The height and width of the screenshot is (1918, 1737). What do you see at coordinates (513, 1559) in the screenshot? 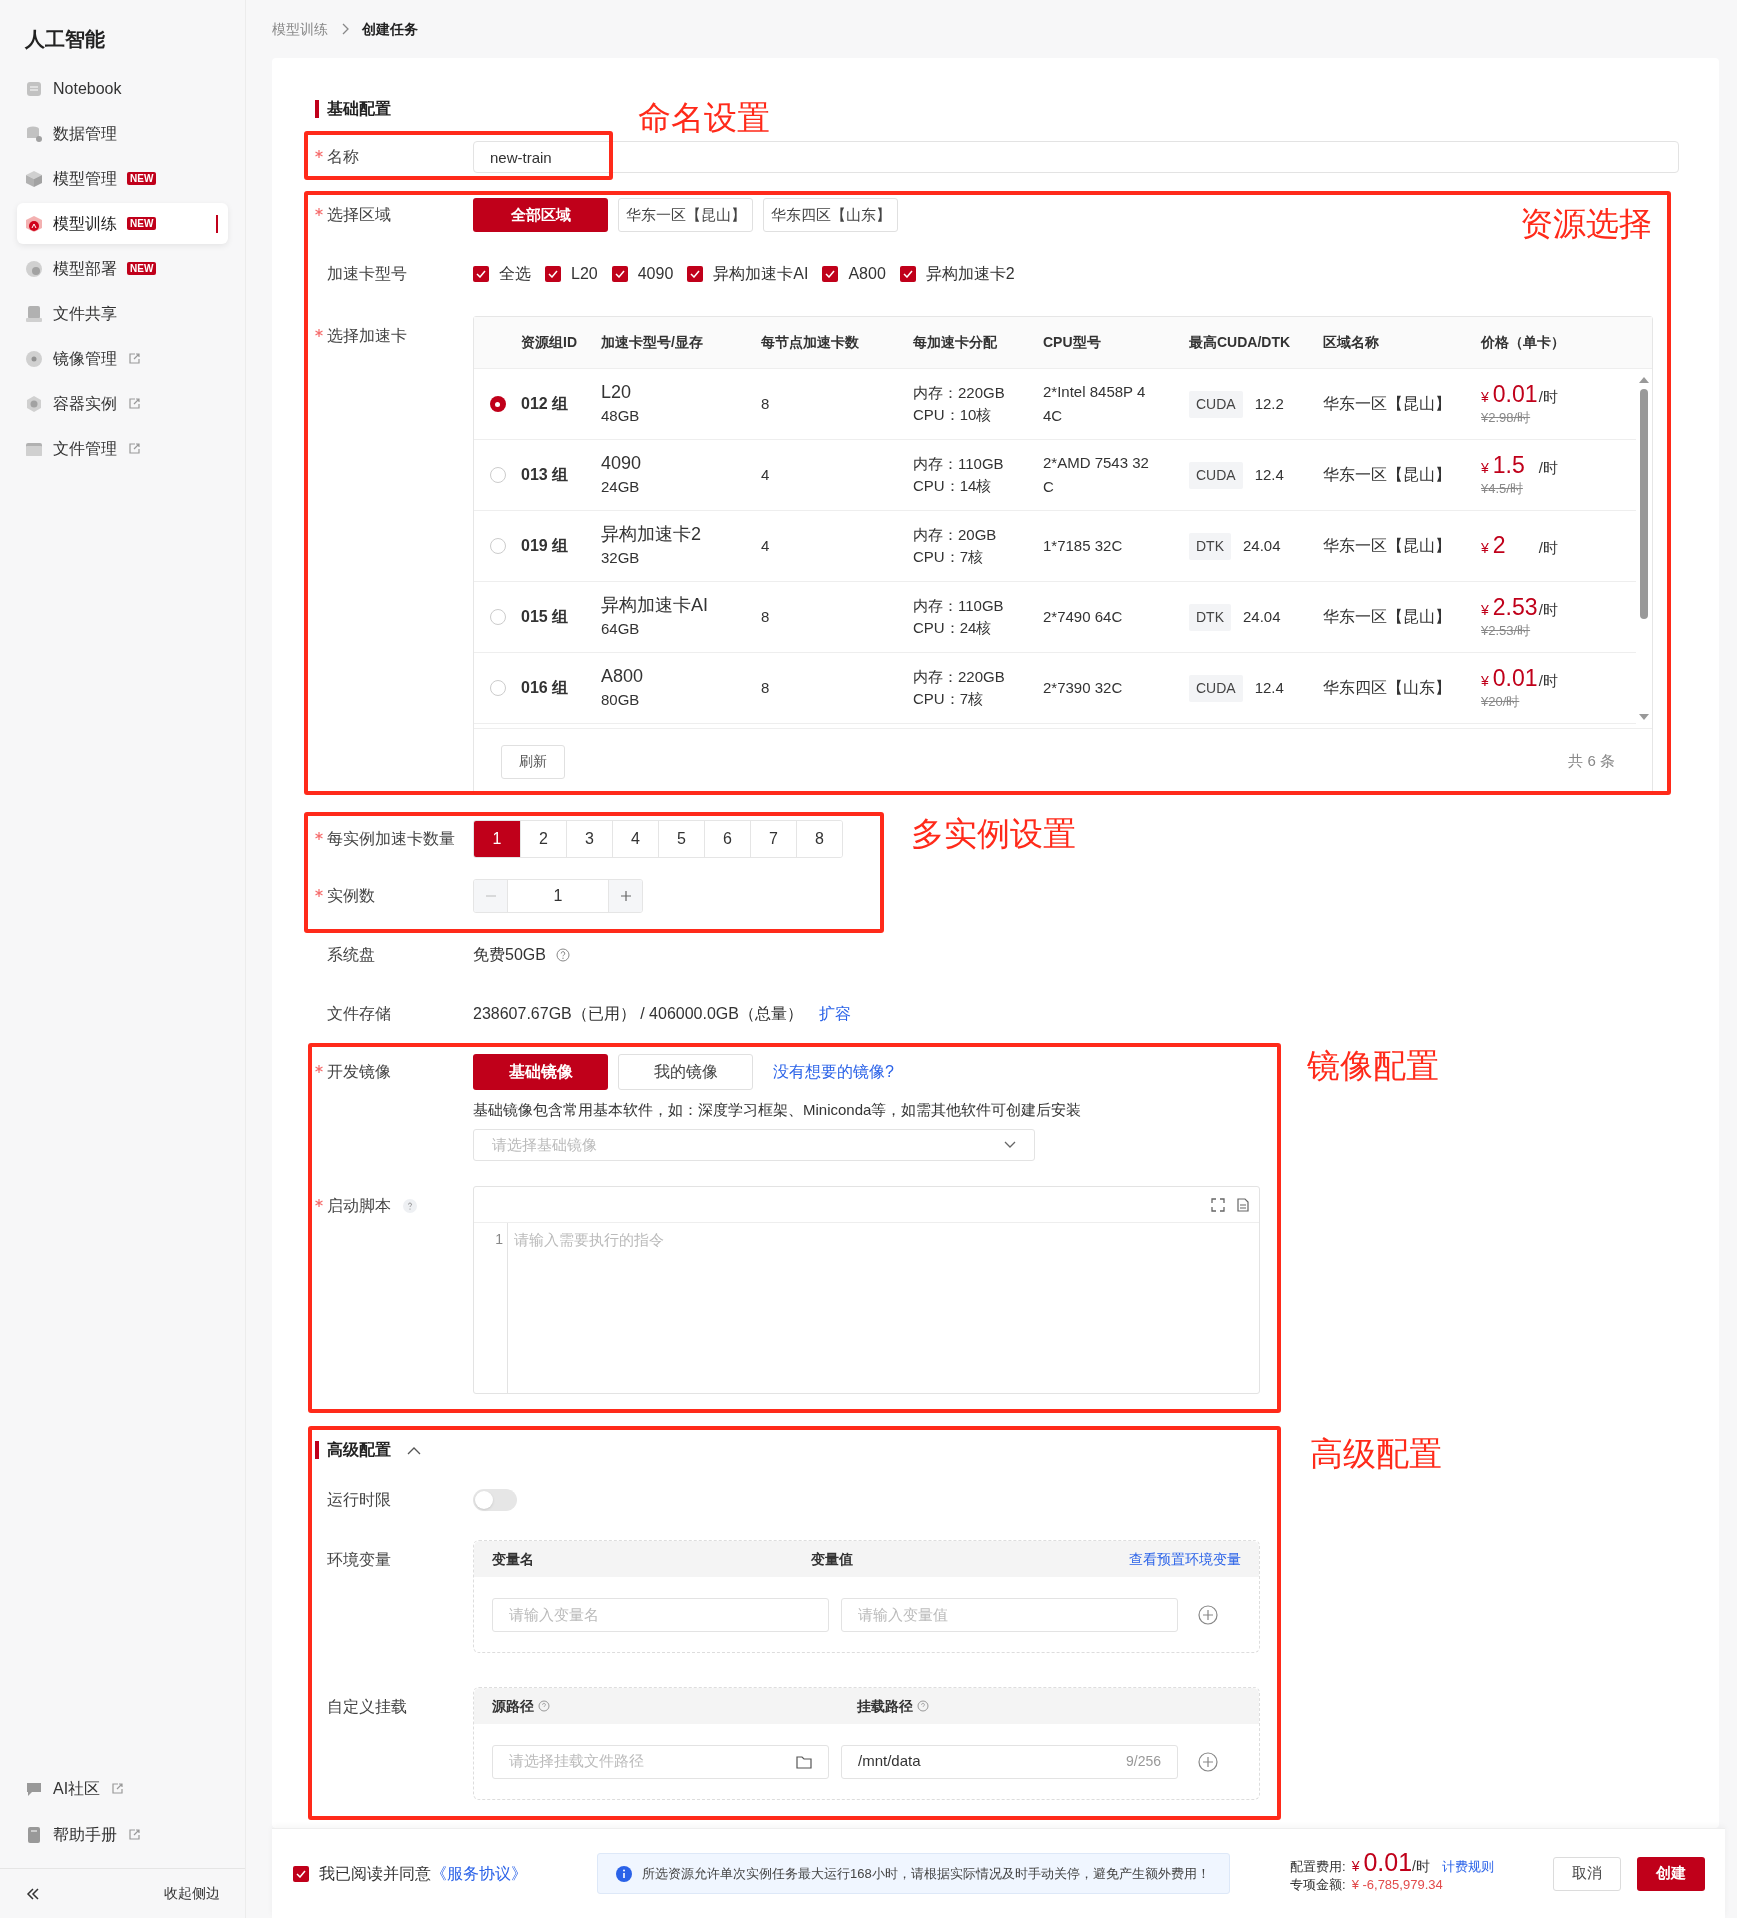
I see `column-header: 变量名` at bounding box center [513, 1559].